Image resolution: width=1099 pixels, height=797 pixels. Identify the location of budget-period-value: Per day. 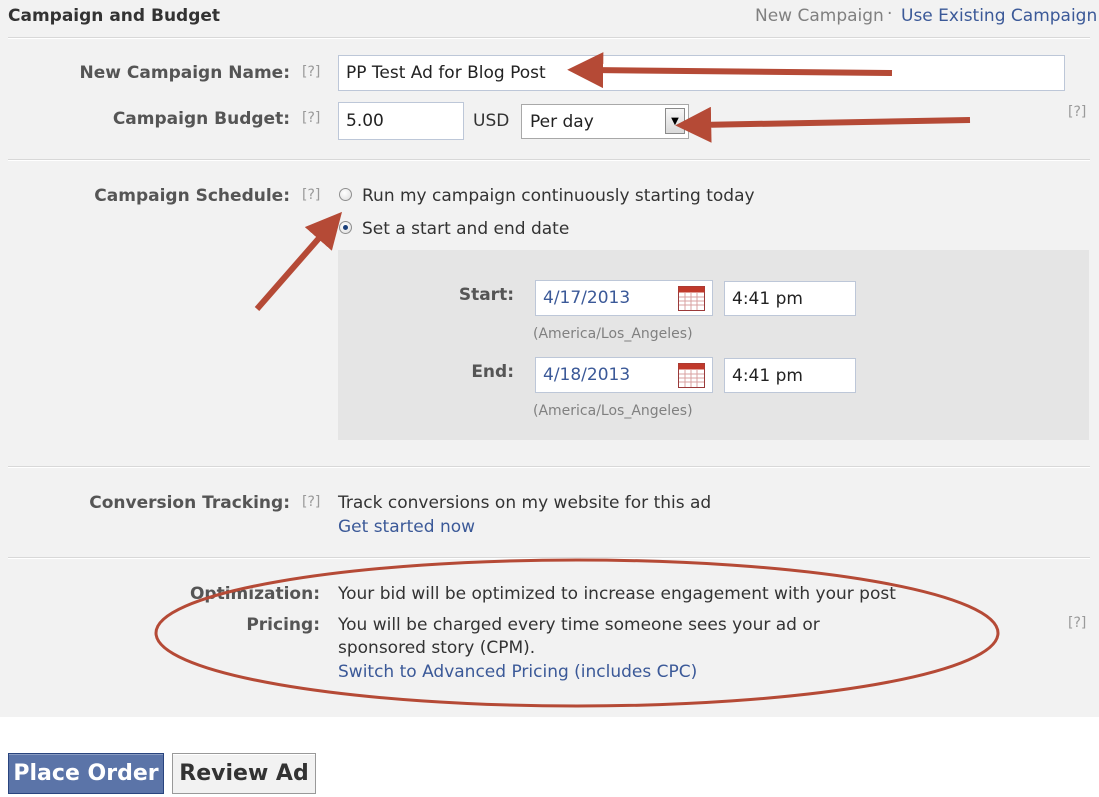
(562, 121).